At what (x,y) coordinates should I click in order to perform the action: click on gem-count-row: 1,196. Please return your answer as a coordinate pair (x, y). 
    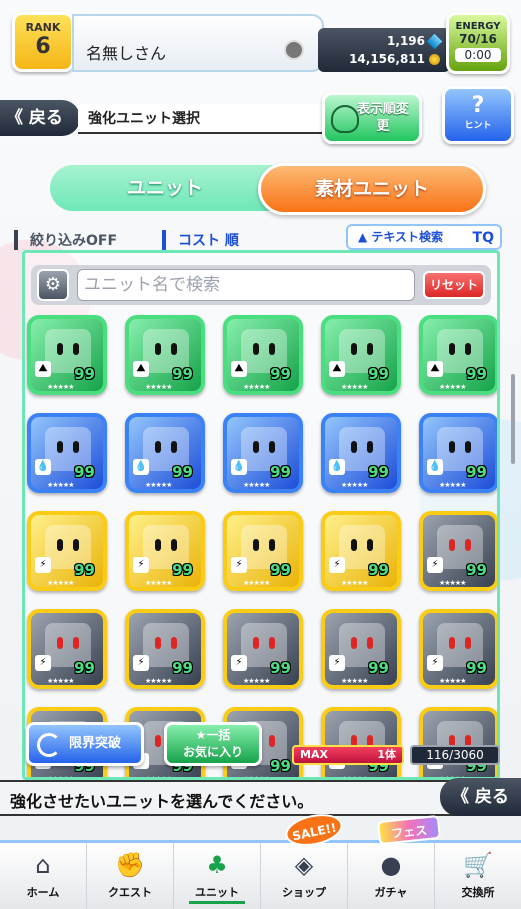
    Looking at the image, I should click on (415, 41).